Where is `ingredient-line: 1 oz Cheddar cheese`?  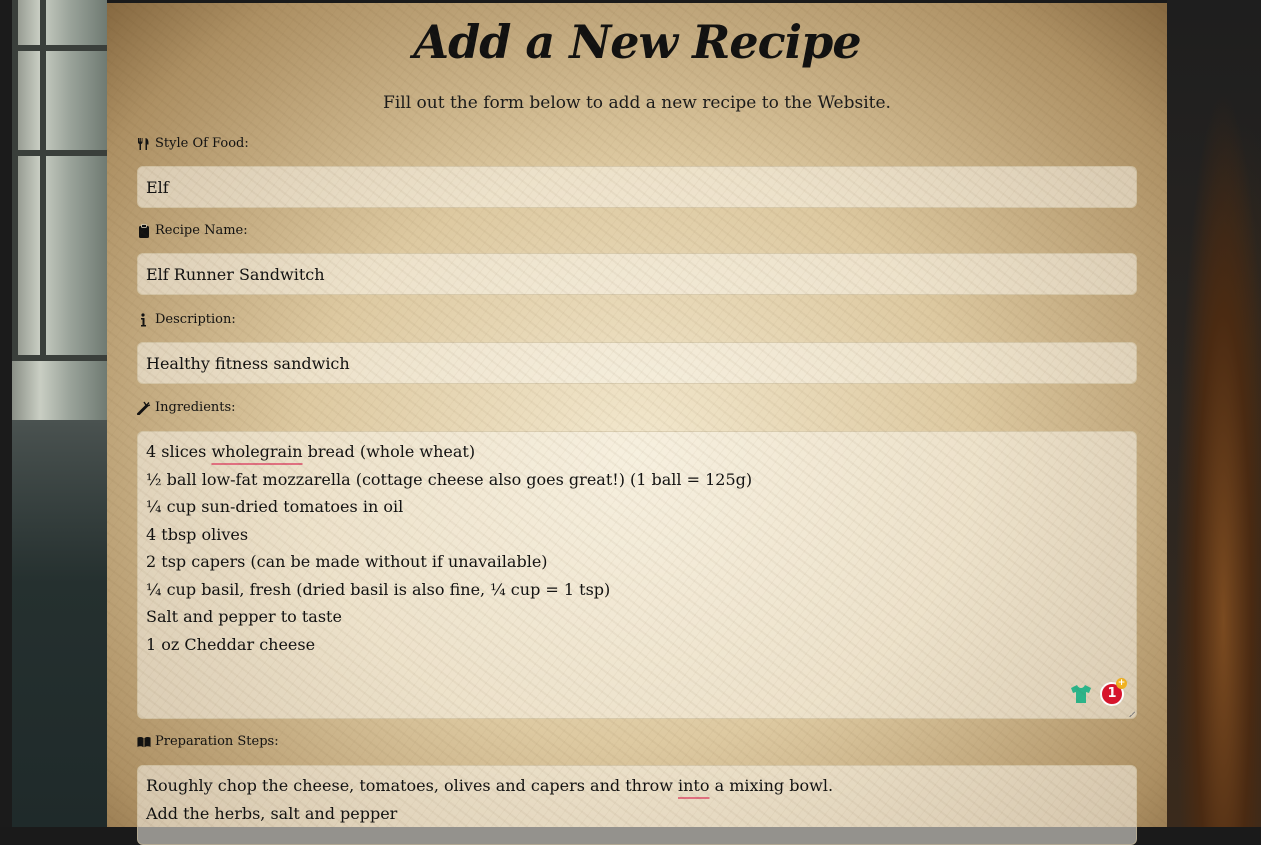 ingredient-line: 1 oz Cheddar cheese is located at coordinates (231, 644).